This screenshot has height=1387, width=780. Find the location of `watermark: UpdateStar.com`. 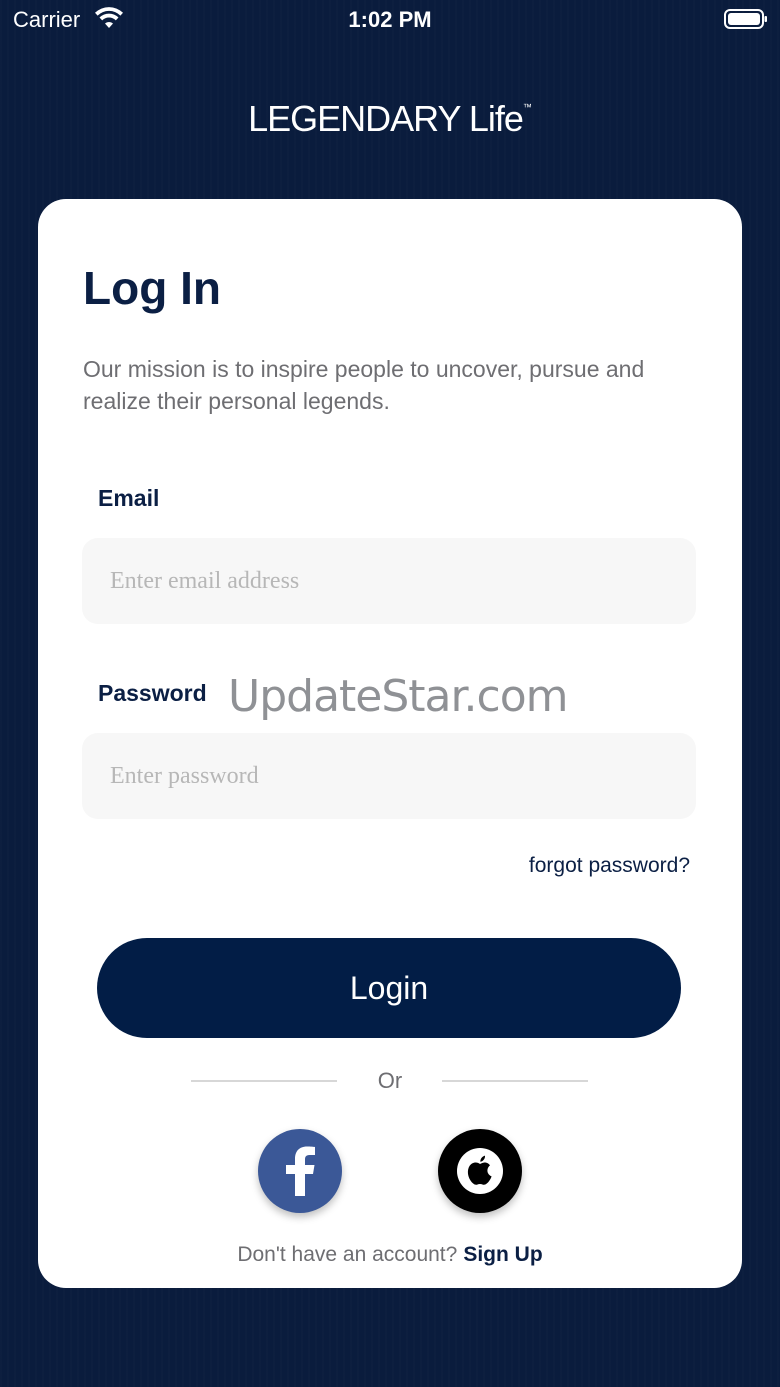

watermark: UpdateStar.com is located at coordinates (398, 696).